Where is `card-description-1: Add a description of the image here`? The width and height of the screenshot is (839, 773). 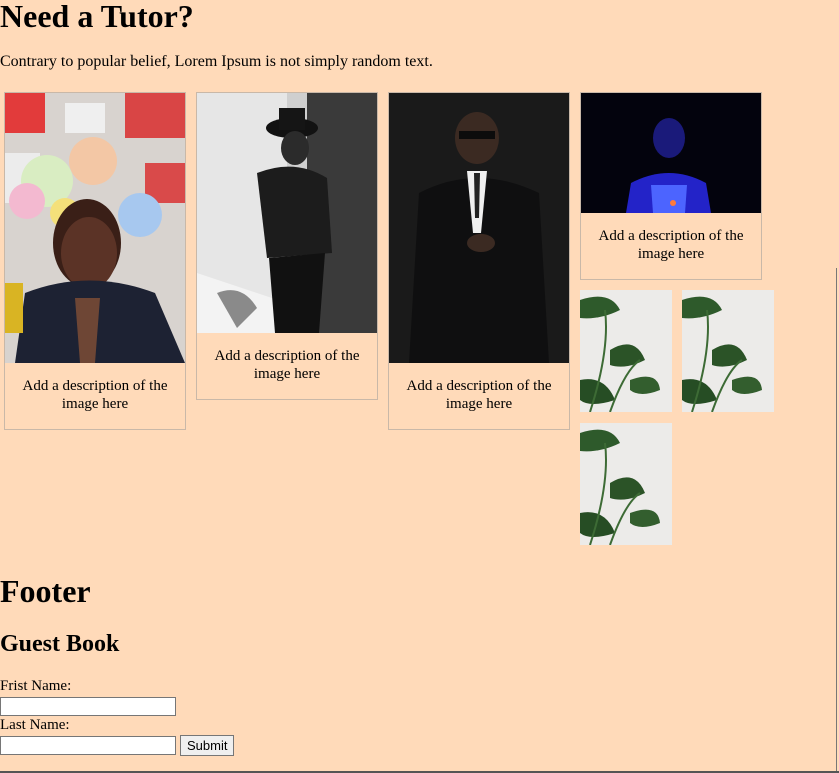 card-description-1: Add a description of the image here is located at coordinates (95, 395).